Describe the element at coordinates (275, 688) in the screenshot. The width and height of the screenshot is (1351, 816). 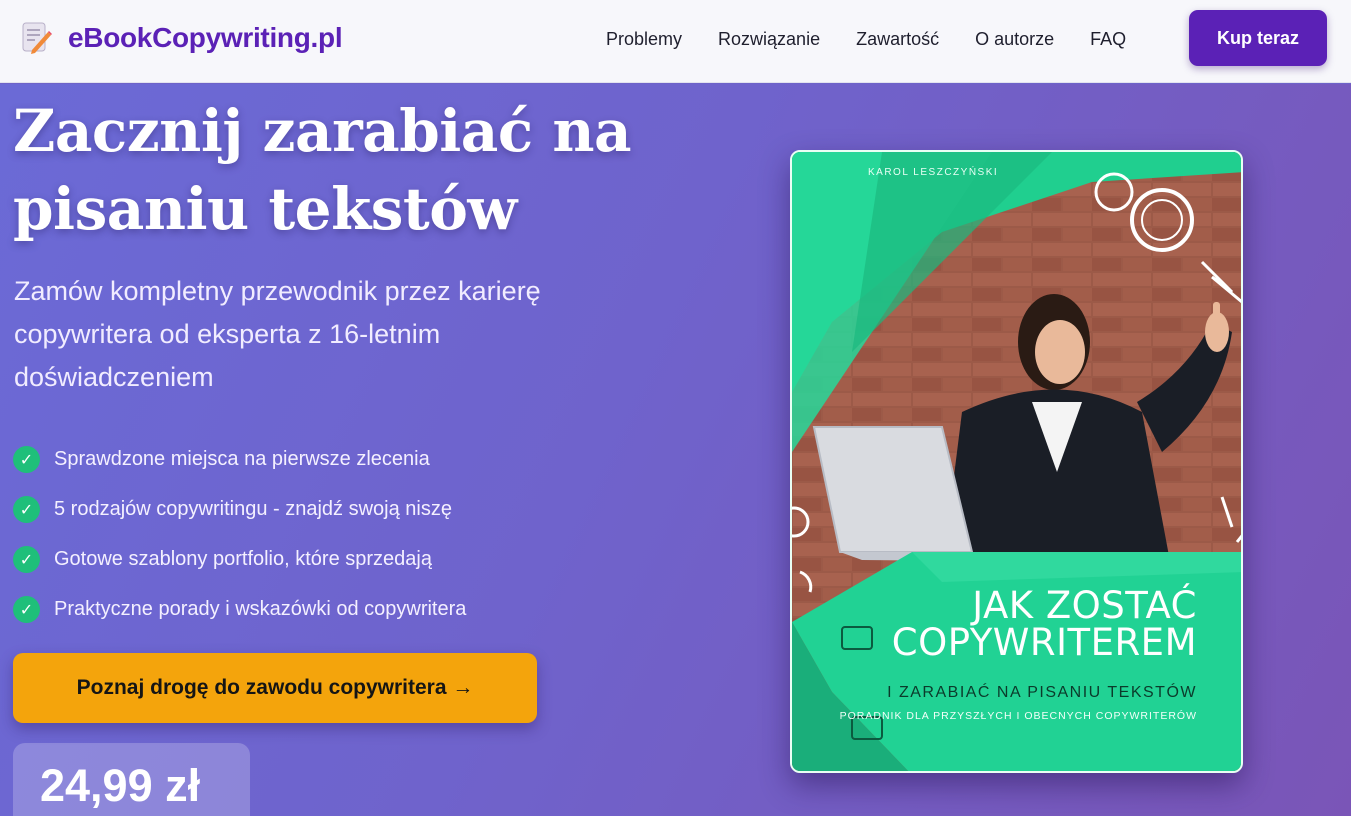
I see `cta-button: Poznaj drogę do zawodu copywritera →` at that location.